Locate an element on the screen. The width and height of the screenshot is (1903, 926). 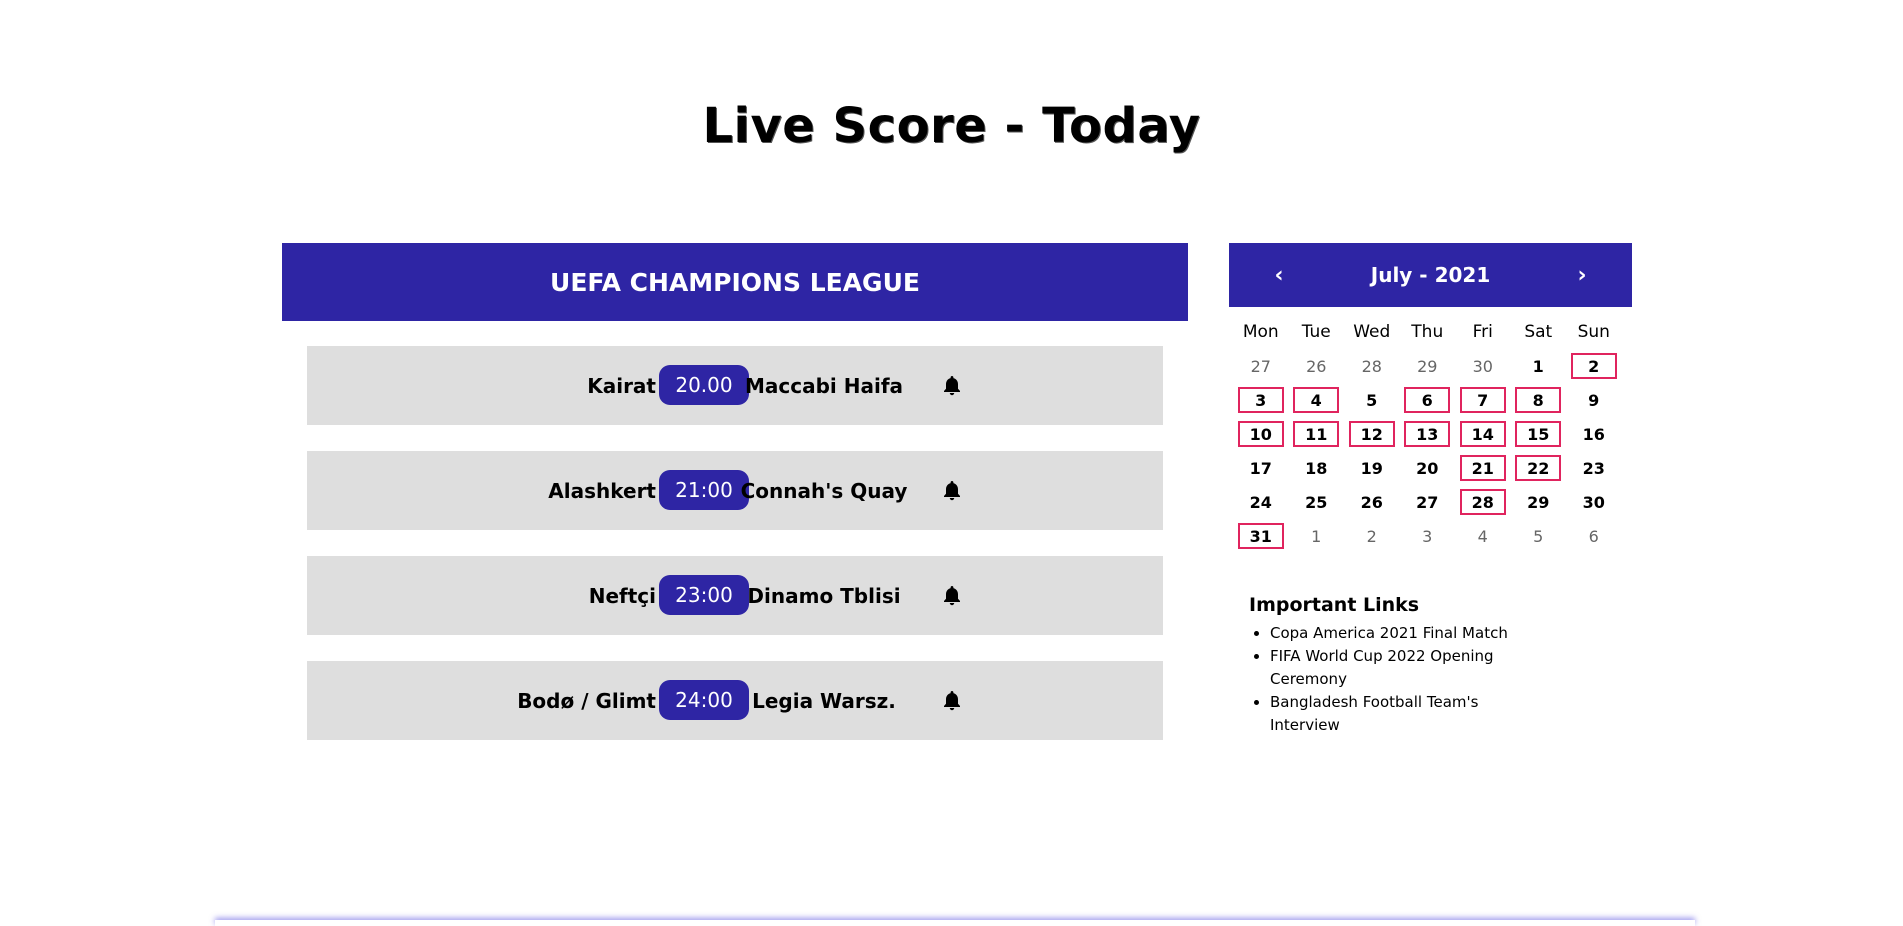
calendar-day-number: 8 is located at coordinates (1538, 400).